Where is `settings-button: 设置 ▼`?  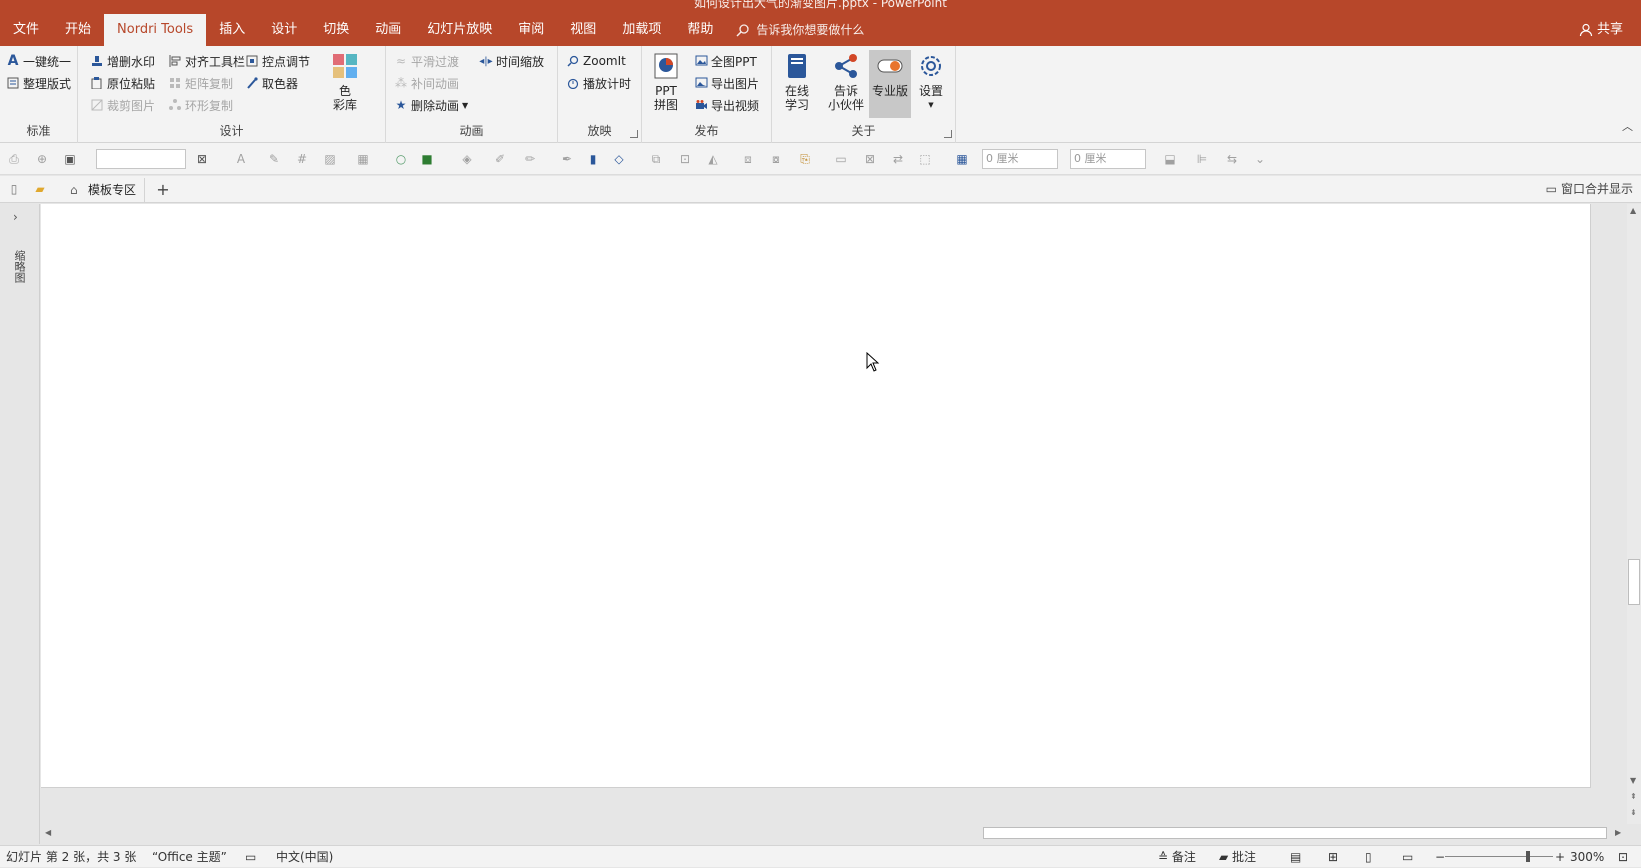 settings-button: 设置 ▼ is located at coordinates (931, 84).